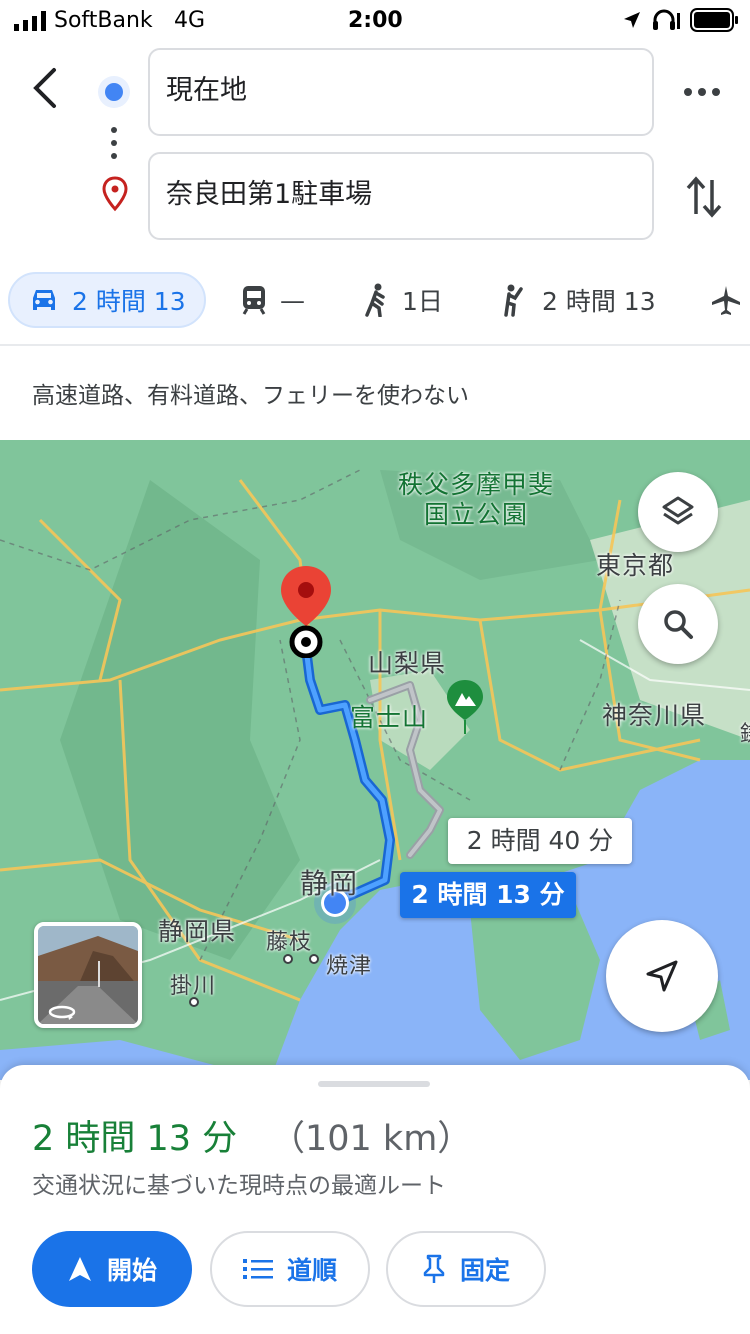 The image size is (750, 1334). What do you see at coordinates (292, 300) in the screenshot?
I see `mode-transit-label: —` at bounding box center [292, 300].